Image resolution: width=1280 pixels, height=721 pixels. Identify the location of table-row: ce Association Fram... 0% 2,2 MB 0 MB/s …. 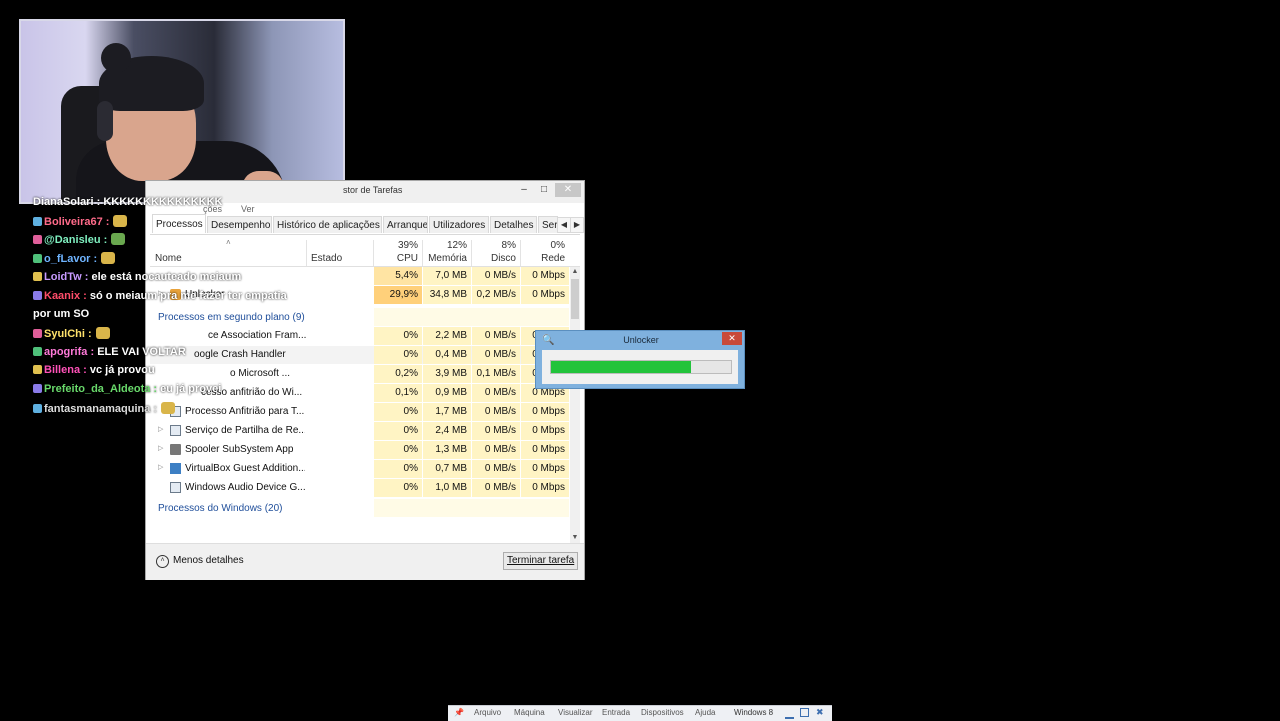
(360, 336).